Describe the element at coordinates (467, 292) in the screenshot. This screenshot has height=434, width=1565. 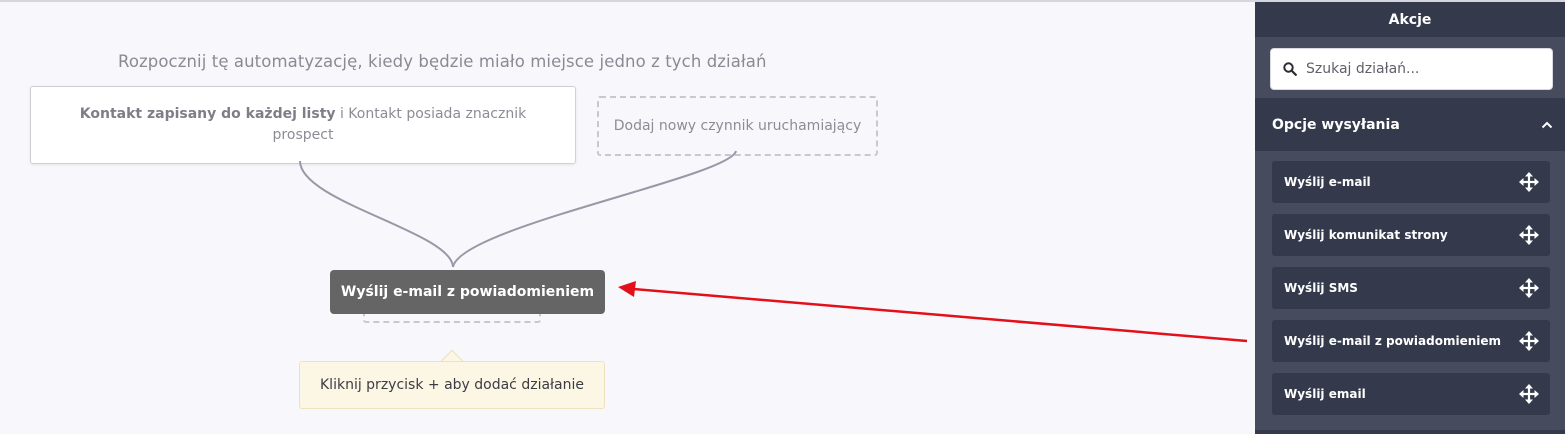
I see `action-node-send-notification-email: Wyślij e-mail z powiadomieniem` at that location.